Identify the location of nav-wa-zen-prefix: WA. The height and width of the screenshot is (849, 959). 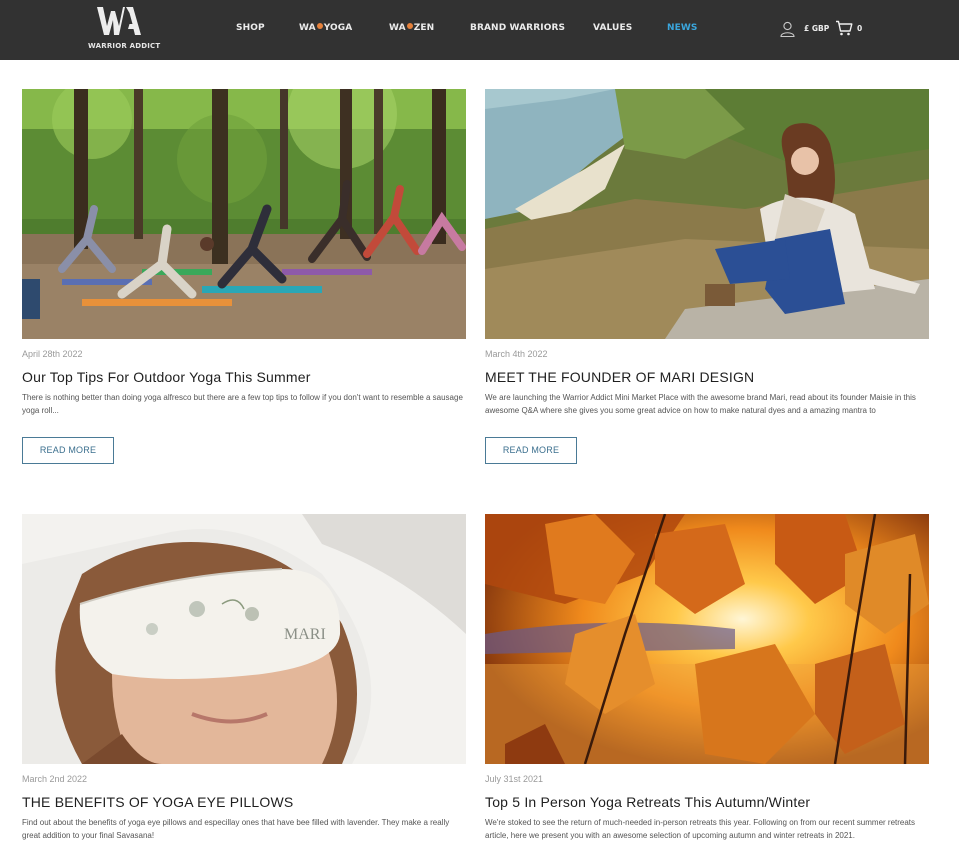
(397, 28).